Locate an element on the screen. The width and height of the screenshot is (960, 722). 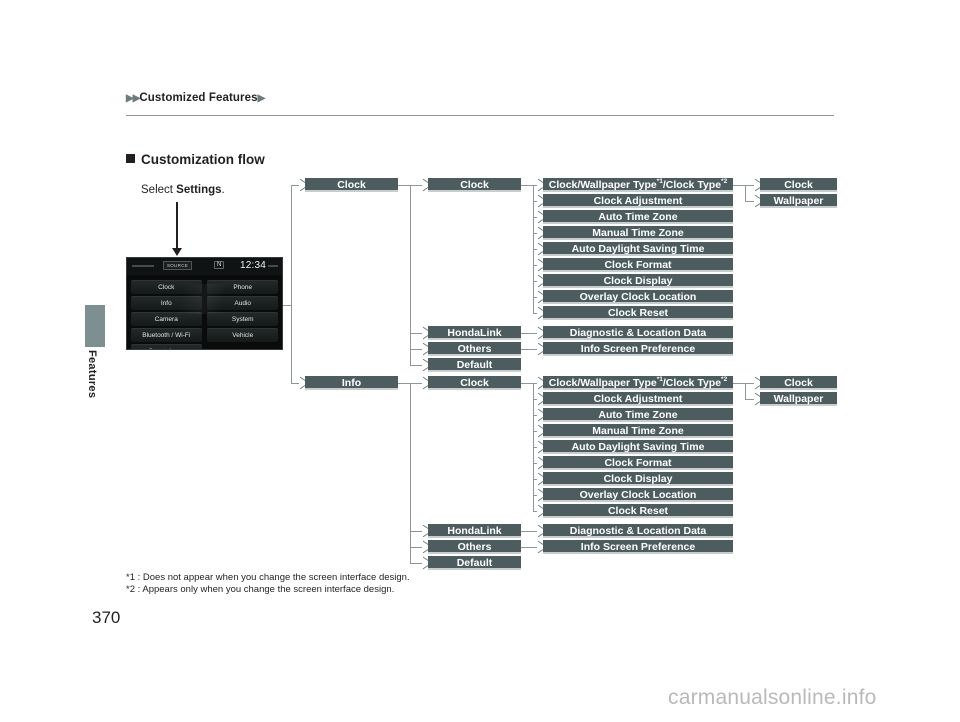
breadcrumb-arrow-left-icon: ▶▶ is located at coordinates (133, 98).